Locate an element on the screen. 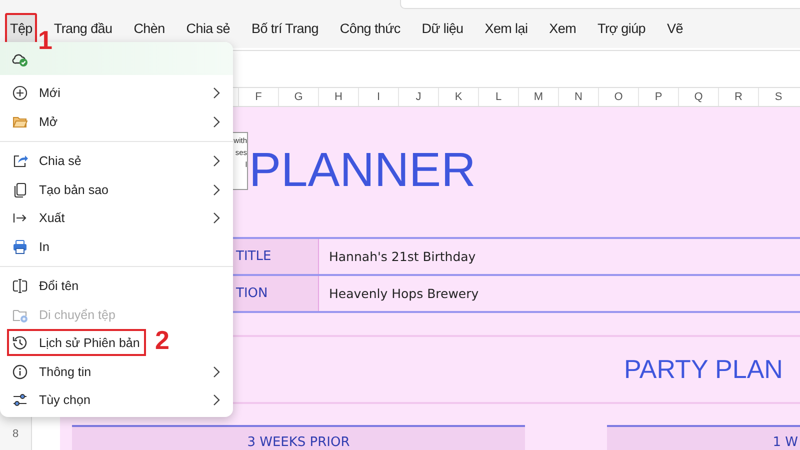 The image size is (800, 450). menu-item: In is located at coordinates (116, 246).